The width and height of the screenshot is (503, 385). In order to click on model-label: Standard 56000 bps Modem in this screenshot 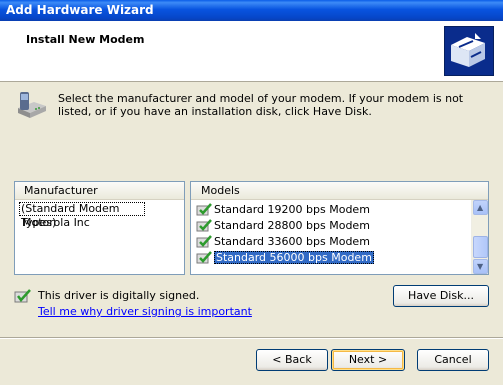, I will do `click(294, 257)`.